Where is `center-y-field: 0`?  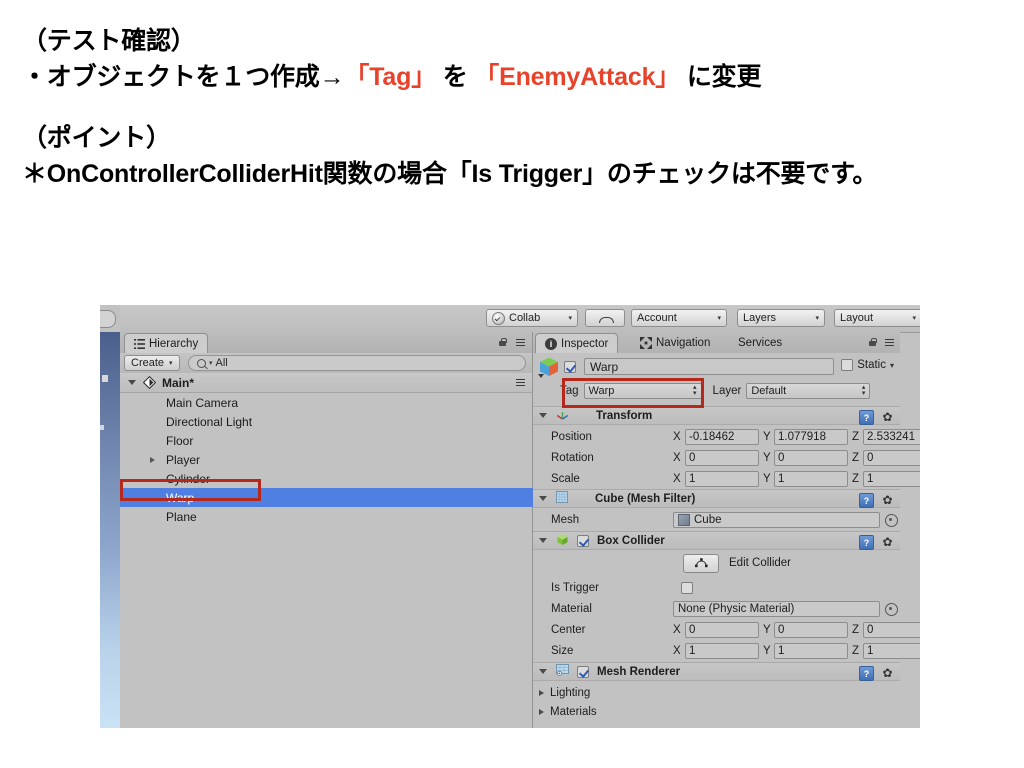 center-y-field: 0 is located at coordinates (811, 629).